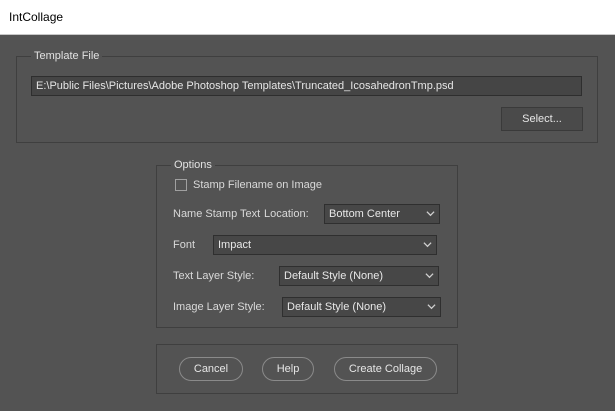  Describe the element at coordinates (235, 245) in the screenshot. I see `font-select-value: Impact` at that location.